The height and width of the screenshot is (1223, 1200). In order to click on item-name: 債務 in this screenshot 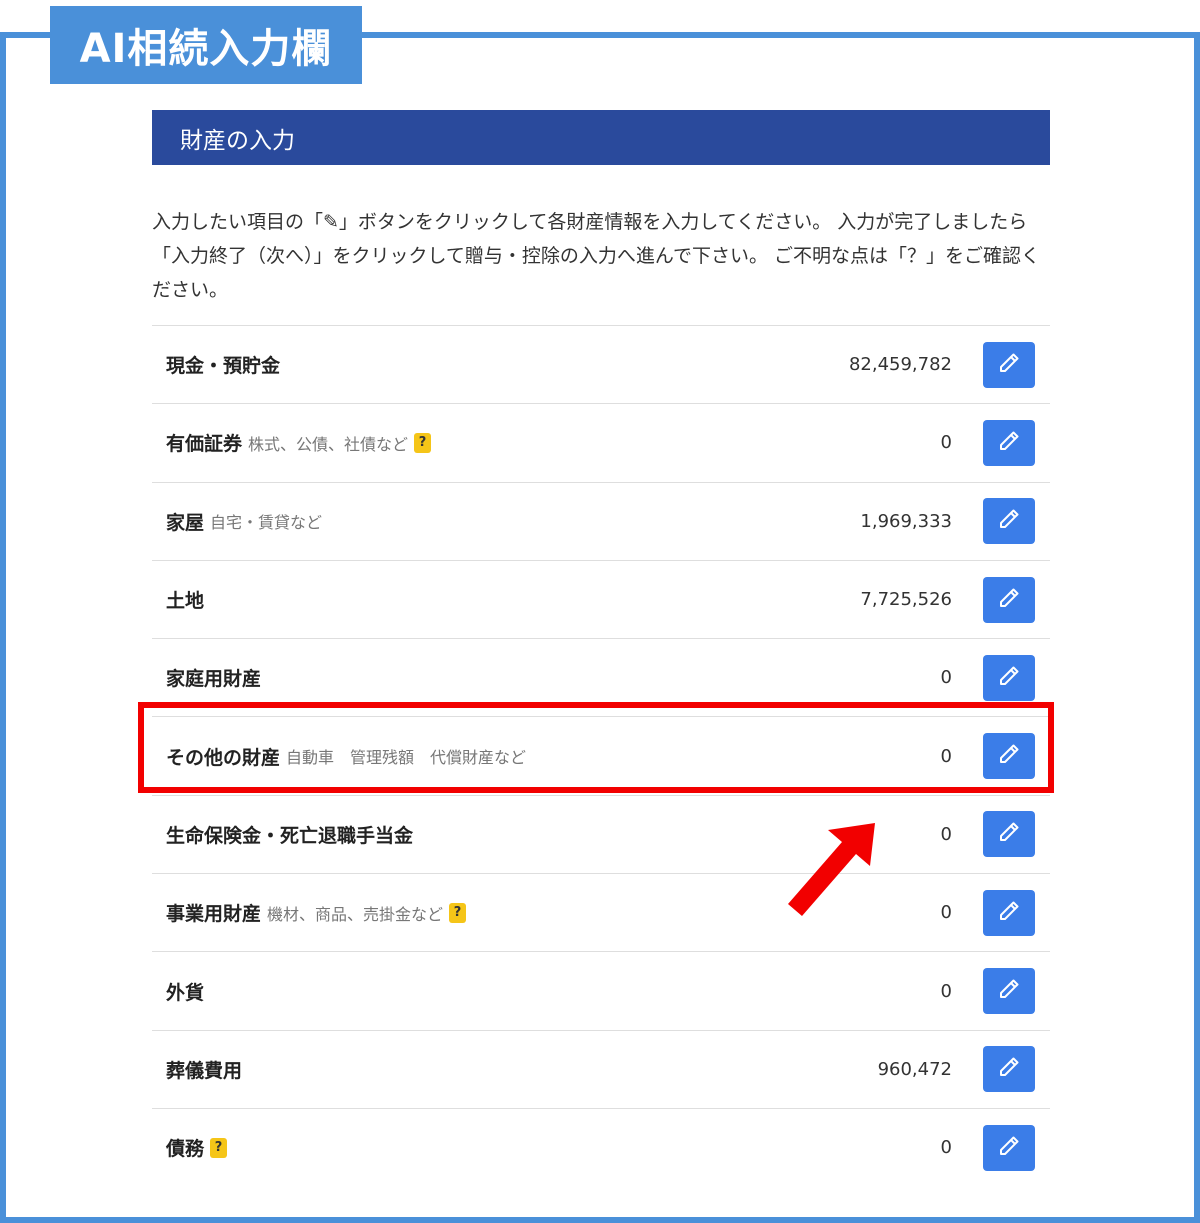, I will do `click(185, 1149)`.